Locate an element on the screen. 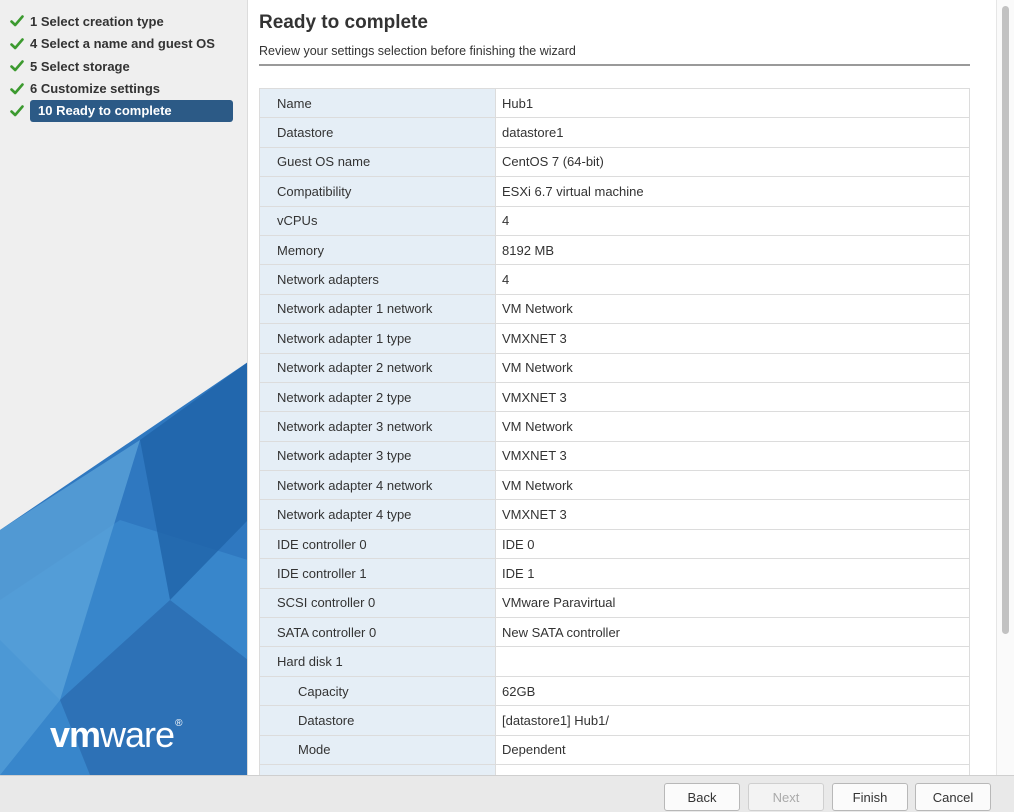 Image resolution: width=1014 pixels, height=812 pixels. row-key: Name is located at coordinates (378, 103).